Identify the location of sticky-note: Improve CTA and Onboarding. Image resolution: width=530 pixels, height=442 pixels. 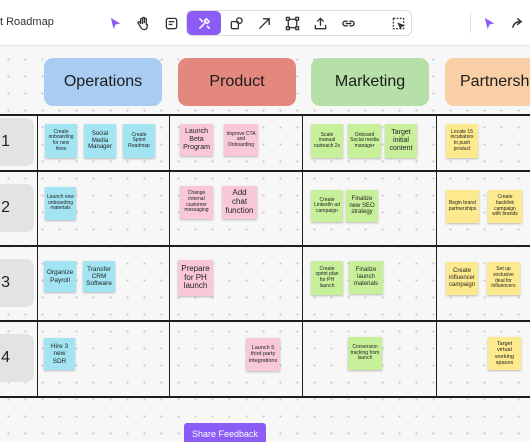
(241, 140).